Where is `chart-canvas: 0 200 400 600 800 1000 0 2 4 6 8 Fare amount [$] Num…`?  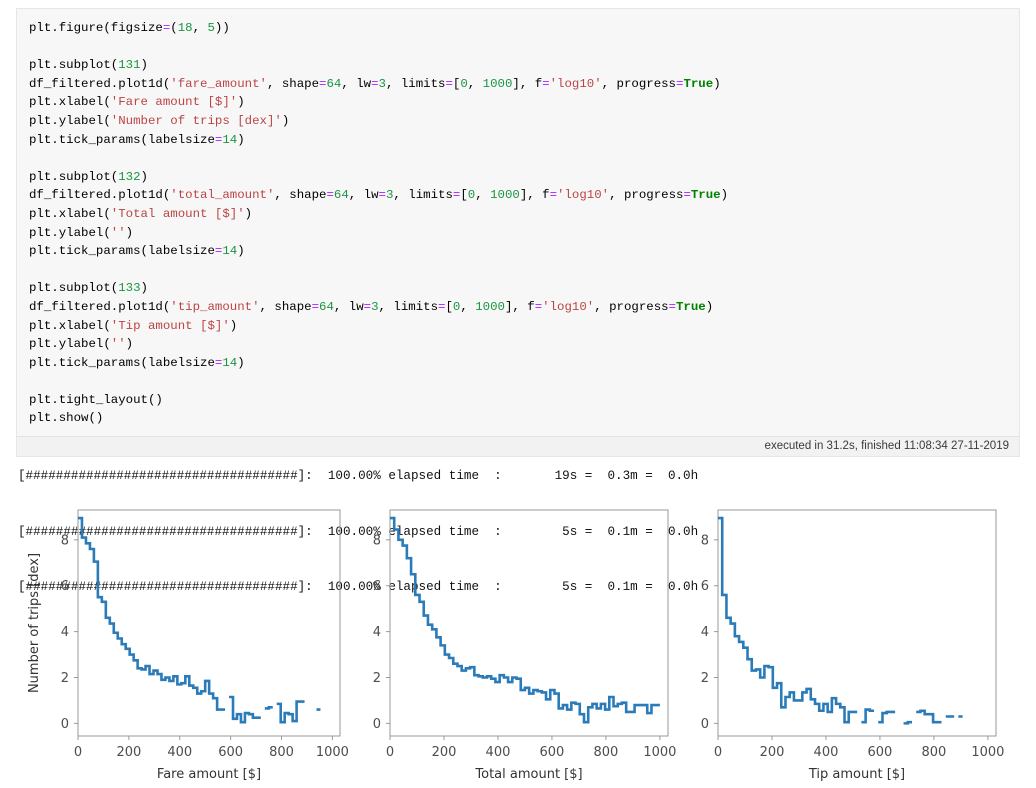
chart-canvas: 0 200 400 600 800 1000 0 2 4 6 8 Fare amount [$] Num… is located at coordinates (187, 645).